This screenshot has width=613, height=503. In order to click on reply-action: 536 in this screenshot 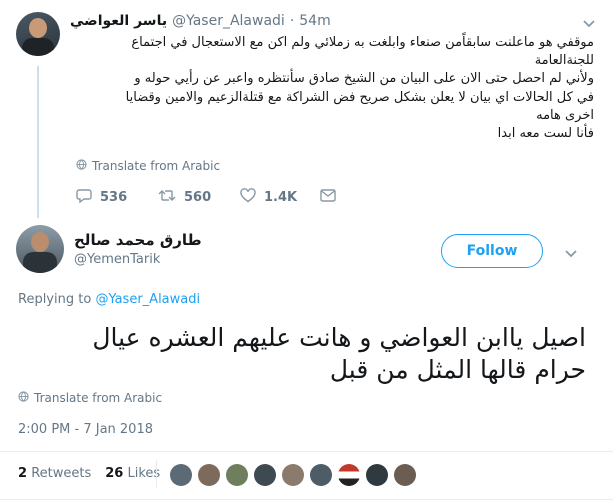, I will do `click(101, 197)`.